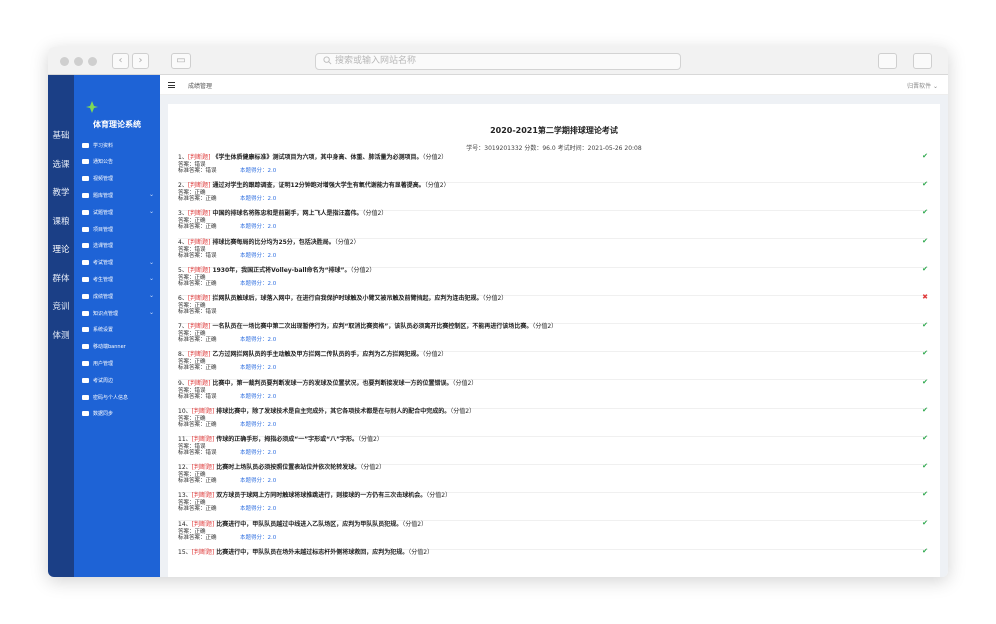  What do you see at coordinates (554, 85) in the screenshot?
I see `top-bar: 成绩管理 归晋软件 ⌄` at bounding box center [554, 85].